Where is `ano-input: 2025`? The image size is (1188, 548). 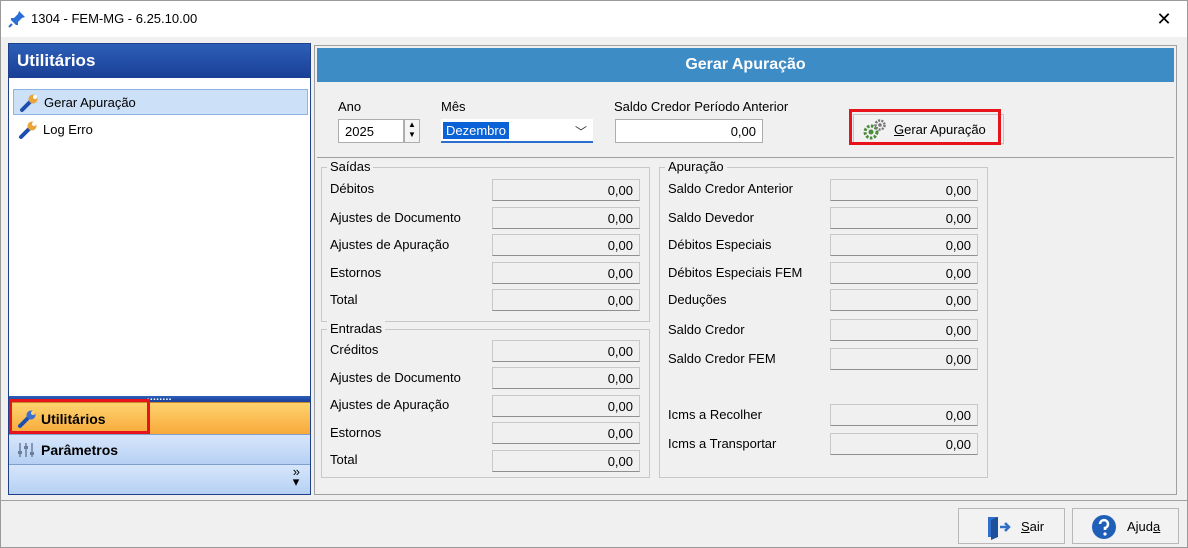
ano-input: 2025 is located at coordinates (371, 131).